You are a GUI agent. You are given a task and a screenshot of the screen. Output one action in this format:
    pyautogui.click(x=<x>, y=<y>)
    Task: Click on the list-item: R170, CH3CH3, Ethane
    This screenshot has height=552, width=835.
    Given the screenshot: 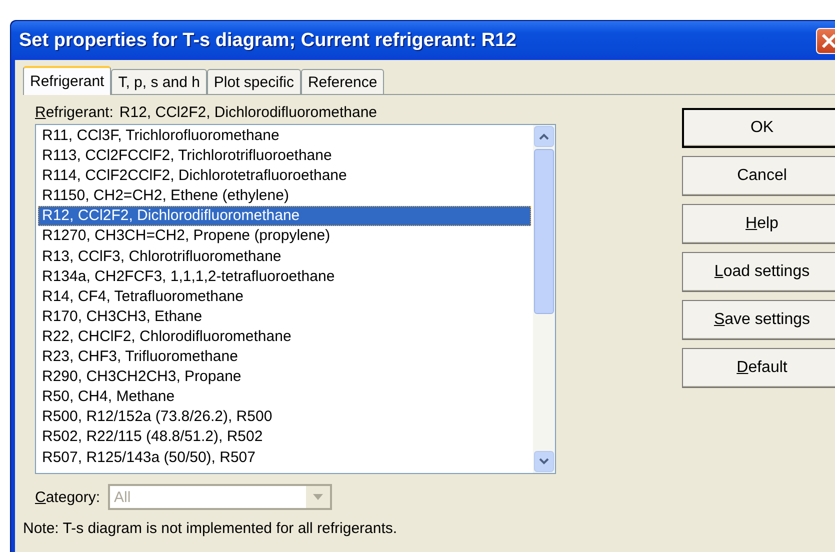 What is the action you would take?
    pyautogui.click(x=284, y=316)
    